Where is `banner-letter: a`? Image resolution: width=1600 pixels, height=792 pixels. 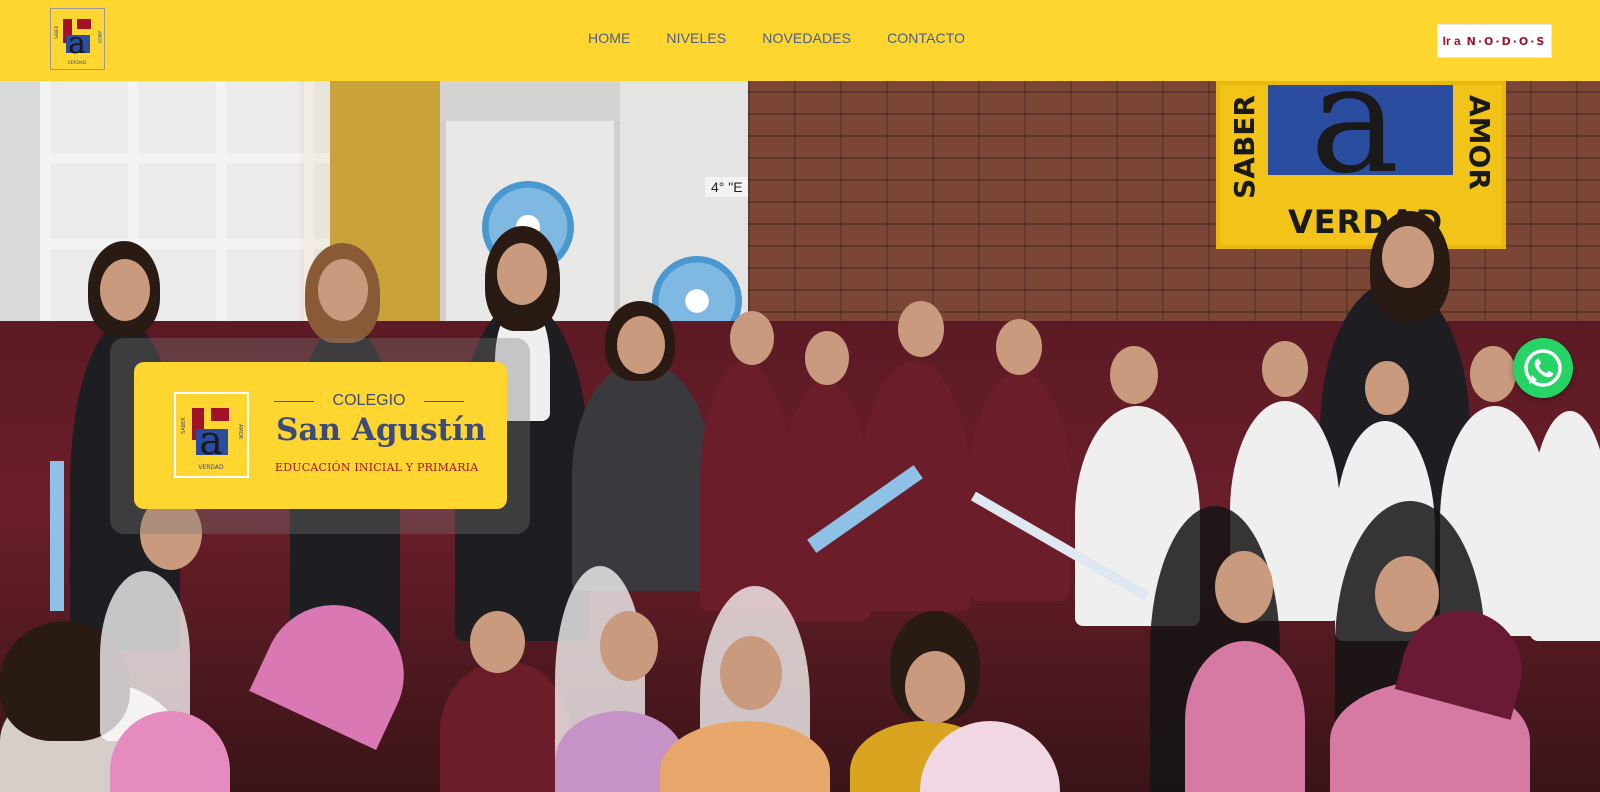
banner-letter: a is located at coordinates (1355, 144).